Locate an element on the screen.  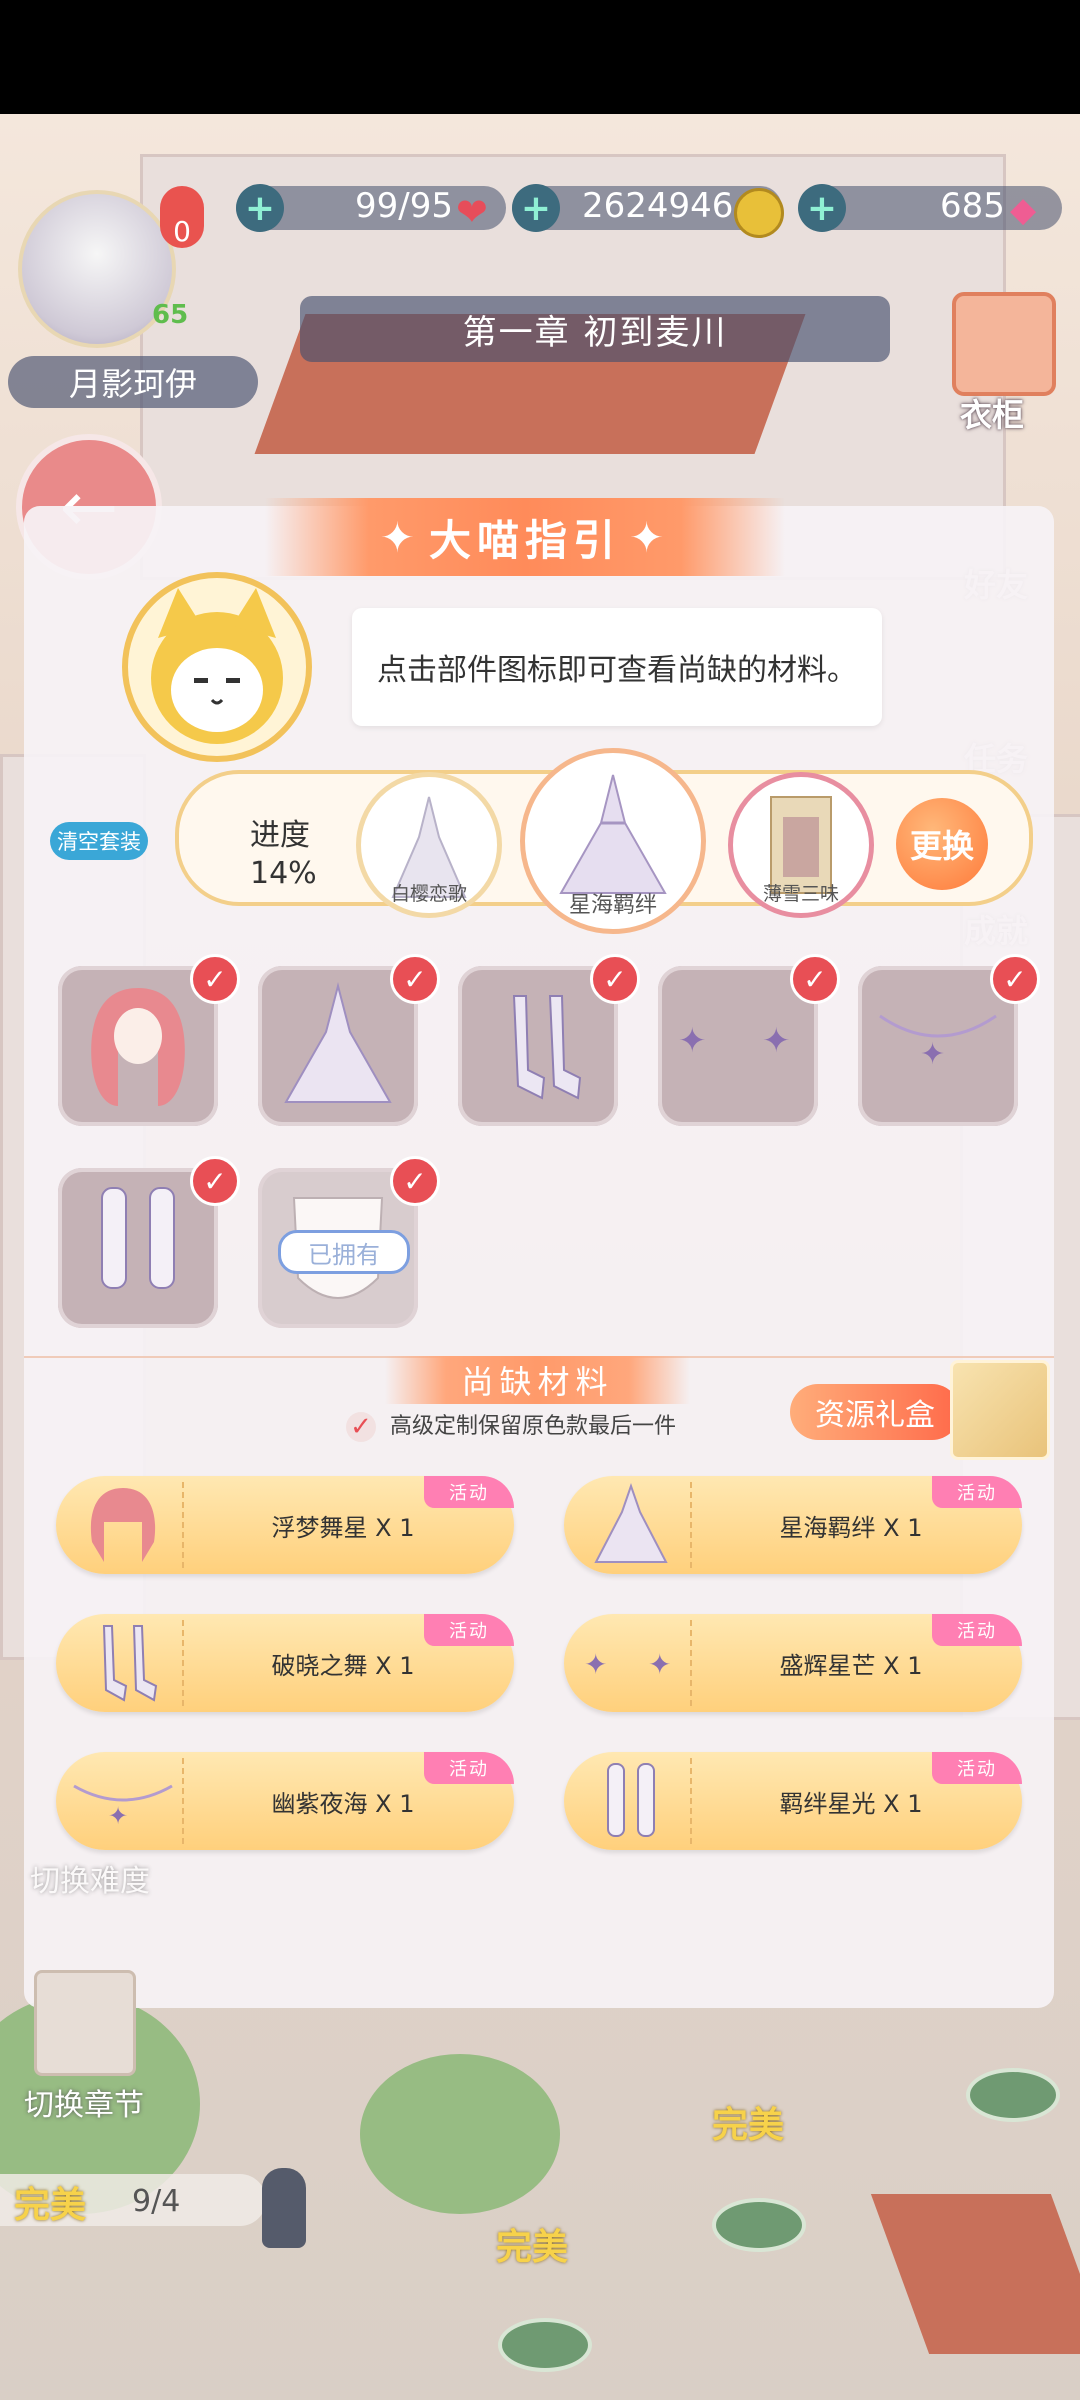
diamond-icon: ◆ is located at coordinates (1023, 210).